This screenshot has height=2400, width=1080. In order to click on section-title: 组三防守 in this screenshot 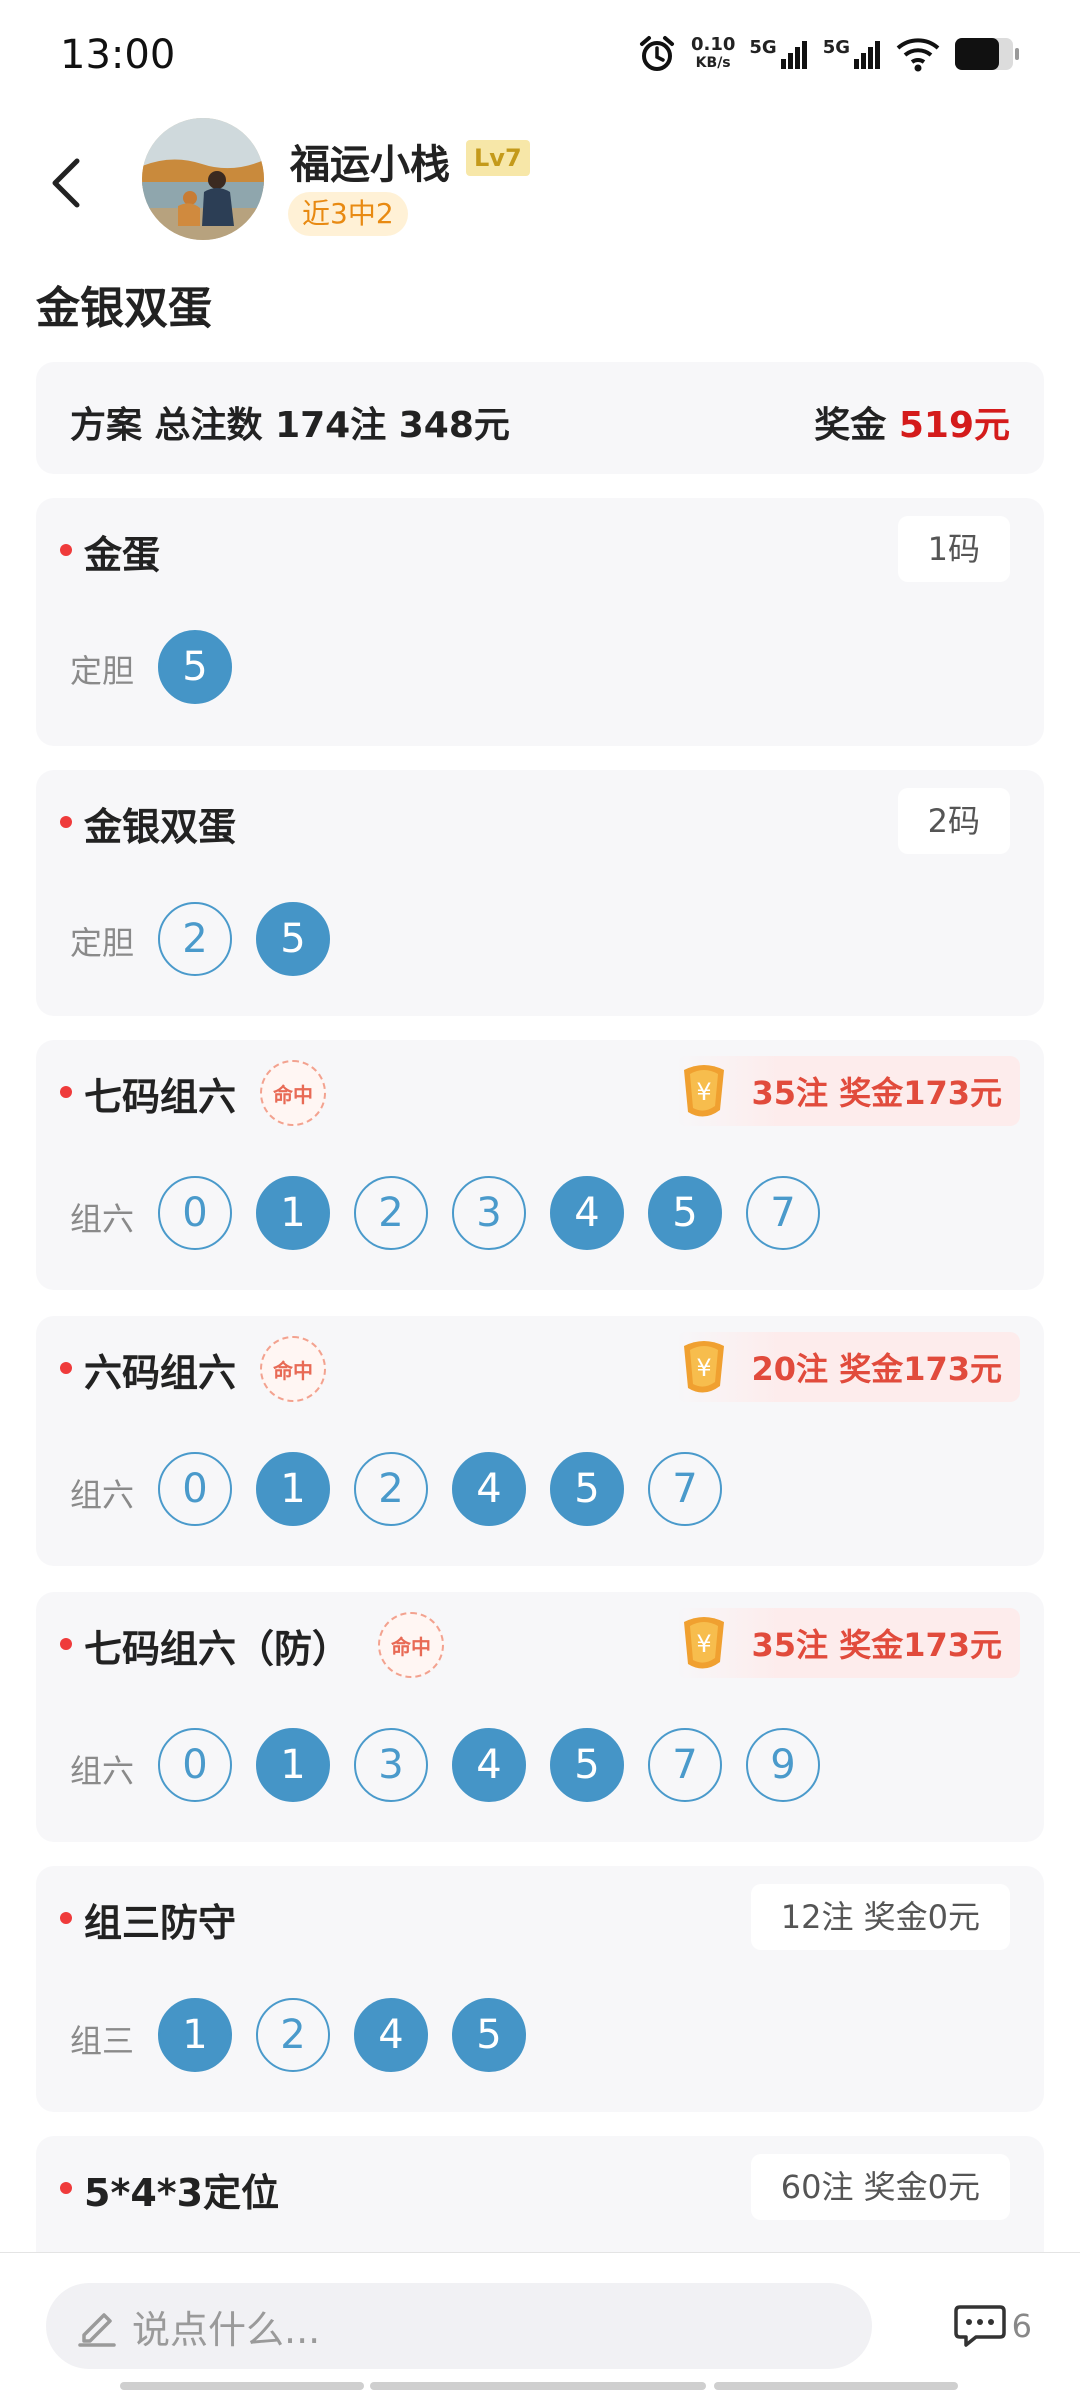, I will do `click(160, 1923)`.